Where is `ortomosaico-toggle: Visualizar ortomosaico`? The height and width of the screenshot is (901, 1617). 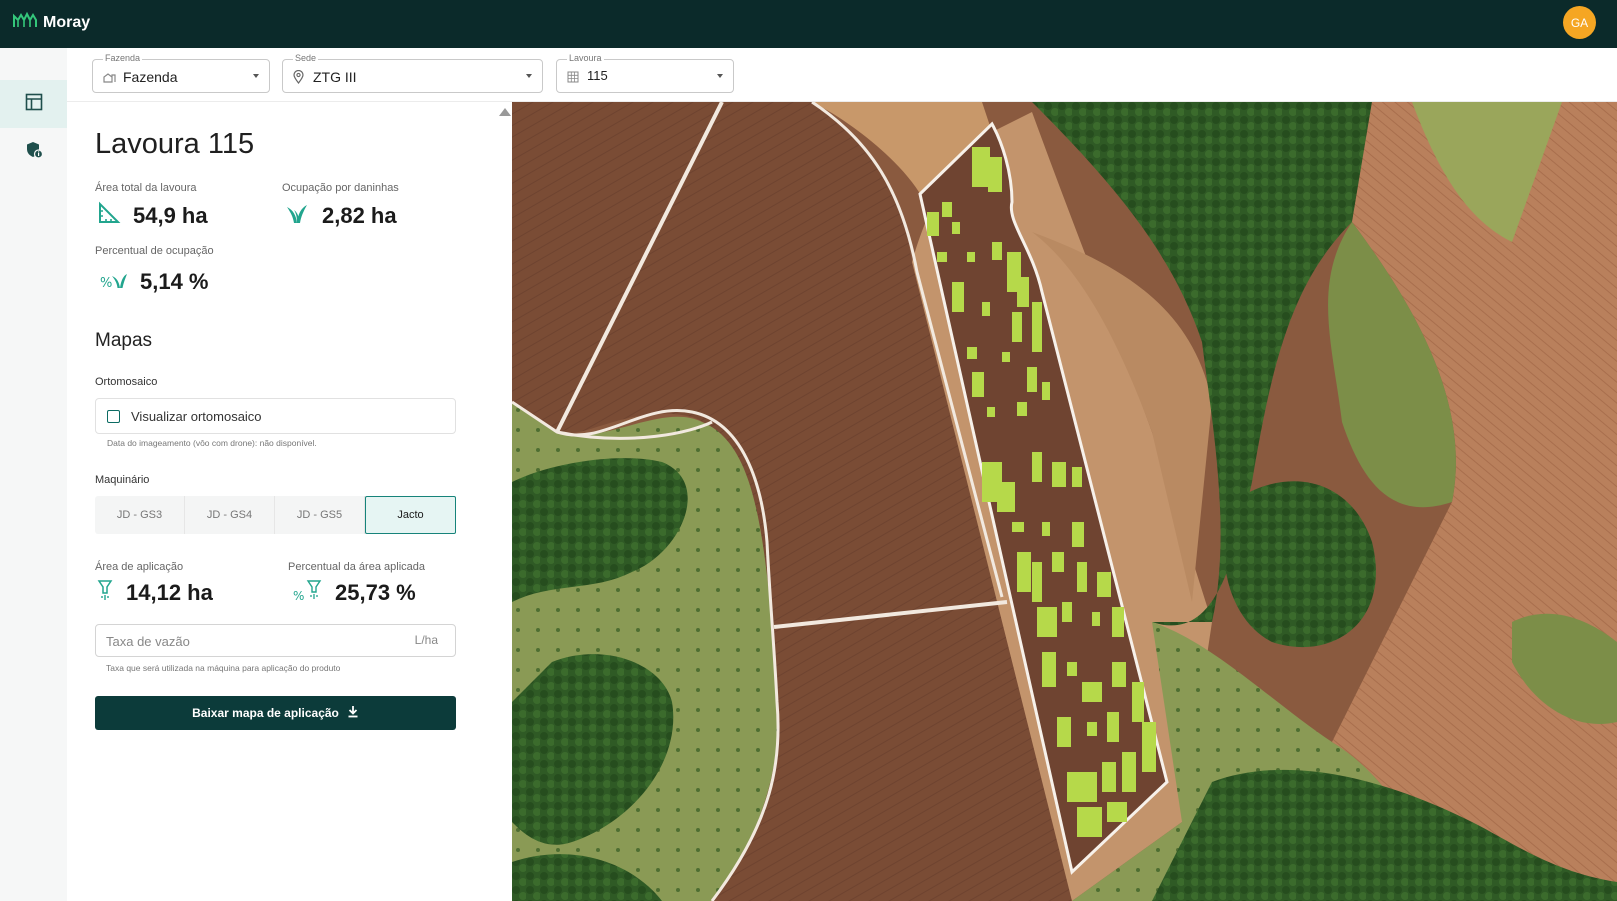 ortomosaico-toggle: Visualizar ortomosaico is located at coordinates (275, 416).